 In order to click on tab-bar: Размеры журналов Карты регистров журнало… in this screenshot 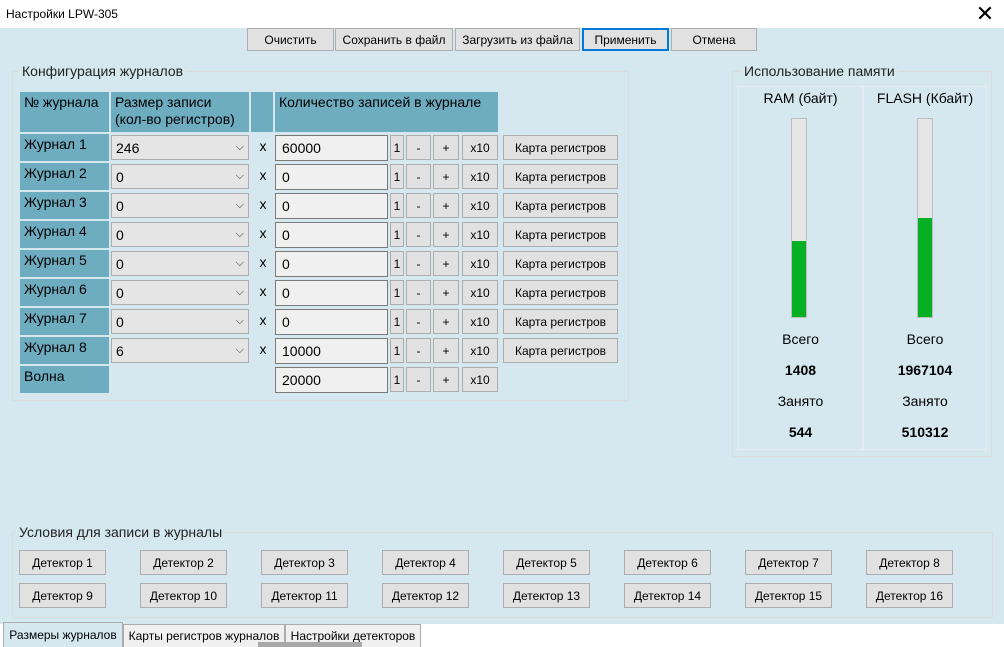, I will do `click(502, 634)`.